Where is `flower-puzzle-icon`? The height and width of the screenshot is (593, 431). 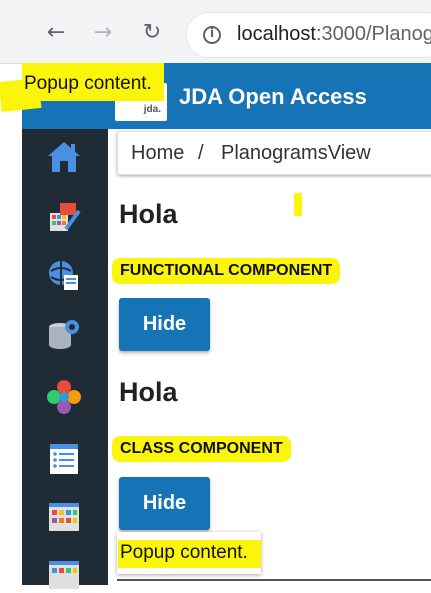 flower-puzzle-icon is located at coordinates (64, 397).